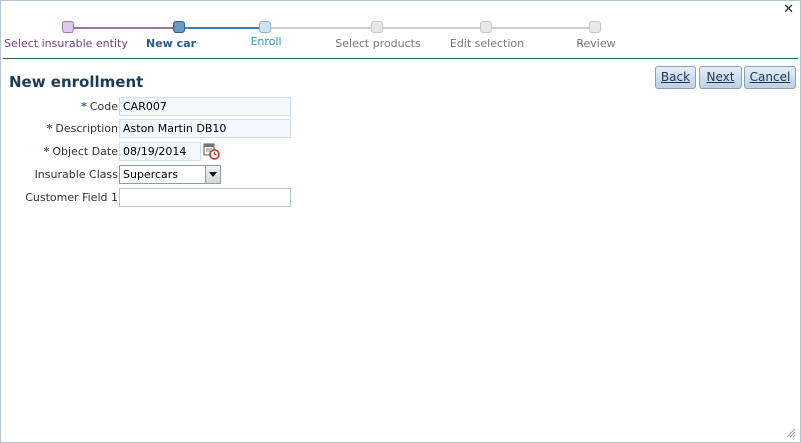  Describe the element at coordinates (486, 27) in the screenshot. I see `train-stop-edit-selection` at that location.